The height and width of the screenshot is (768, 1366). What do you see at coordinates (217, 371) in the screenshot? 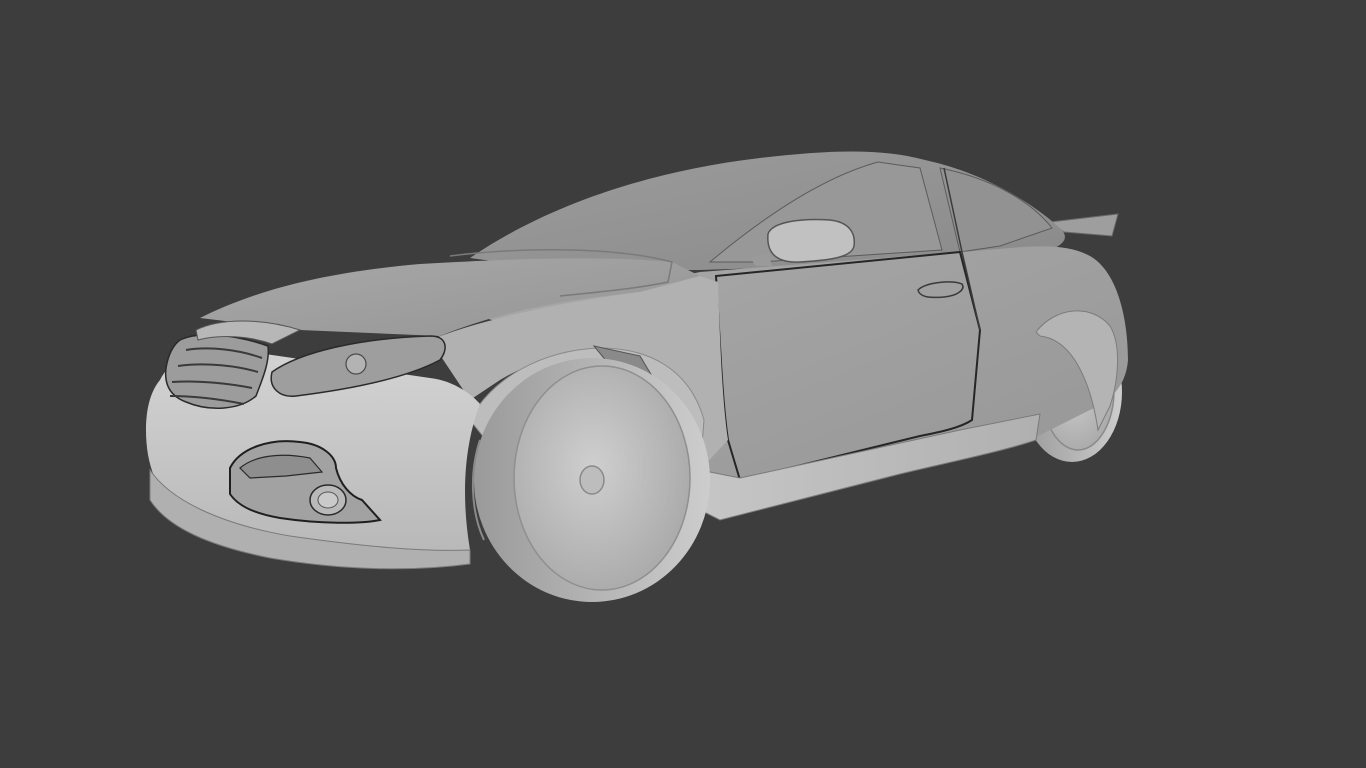
I see `front-grille` at bounding box center [217, 371].